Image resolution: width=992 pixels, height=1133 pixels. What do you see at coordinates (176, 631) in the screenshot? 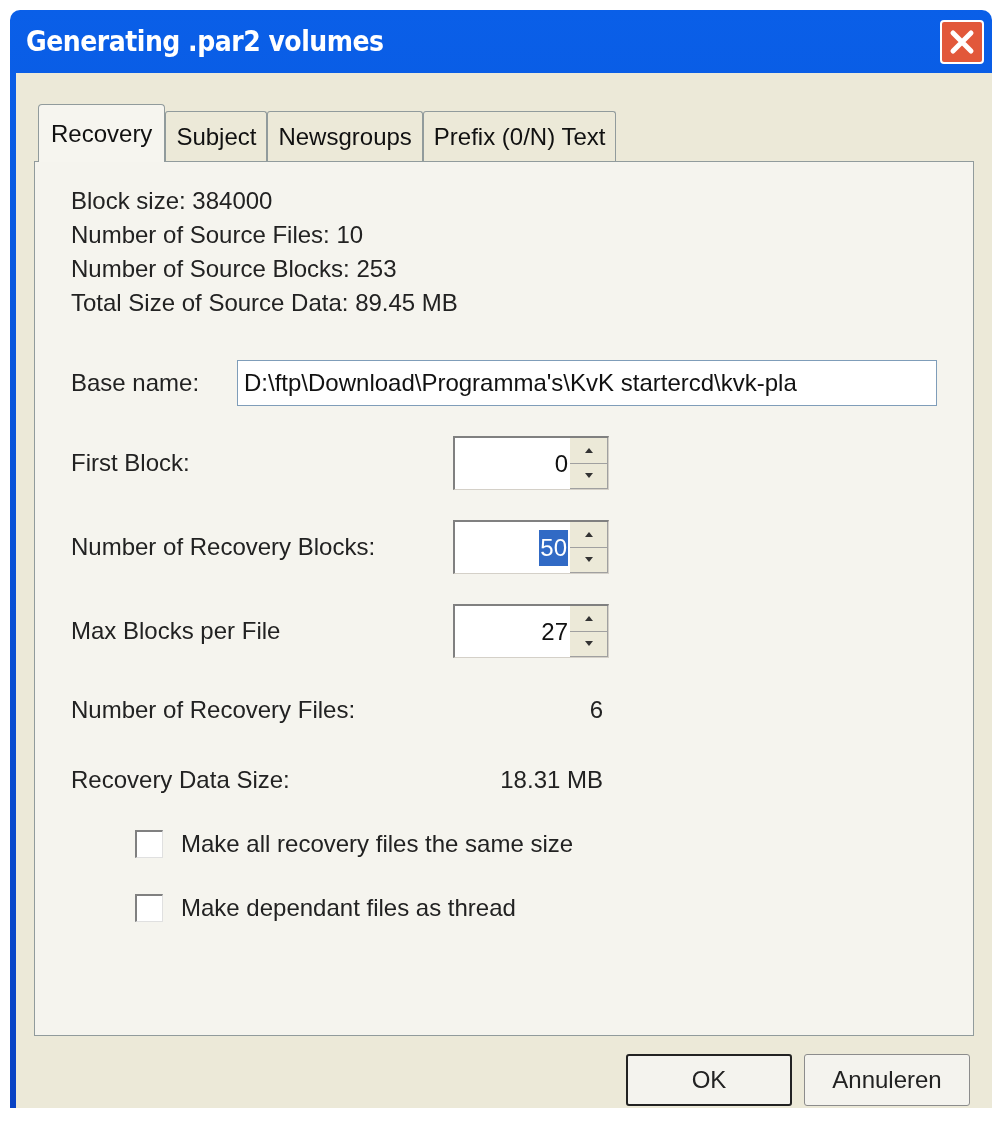
I see `field-label: Max Blocks per File` at bounding box center [176, 631].